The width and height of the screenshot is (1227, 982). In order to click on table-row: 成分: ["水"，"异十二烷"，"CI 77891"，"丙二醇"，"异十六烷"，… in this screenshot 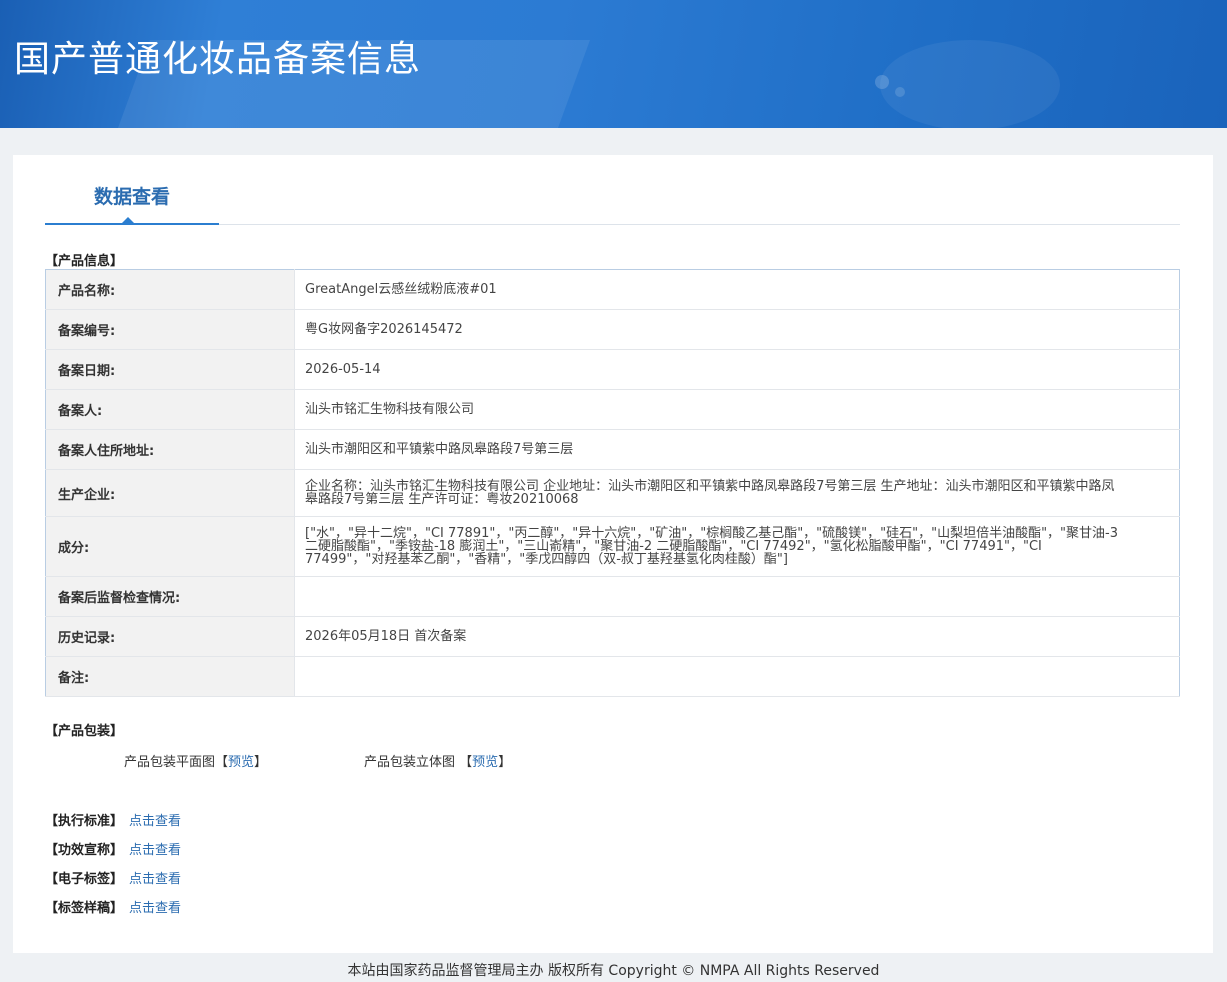, I will do `click(612, 546)`.